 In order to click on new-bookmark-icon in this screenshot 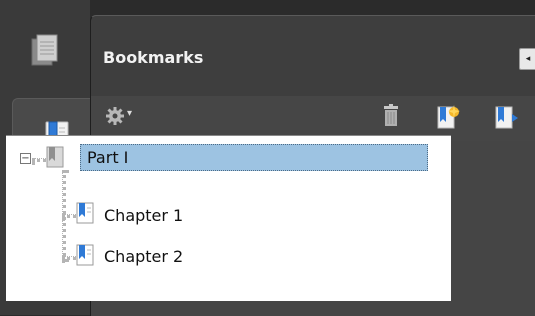, I will do `click(449, 119)`.